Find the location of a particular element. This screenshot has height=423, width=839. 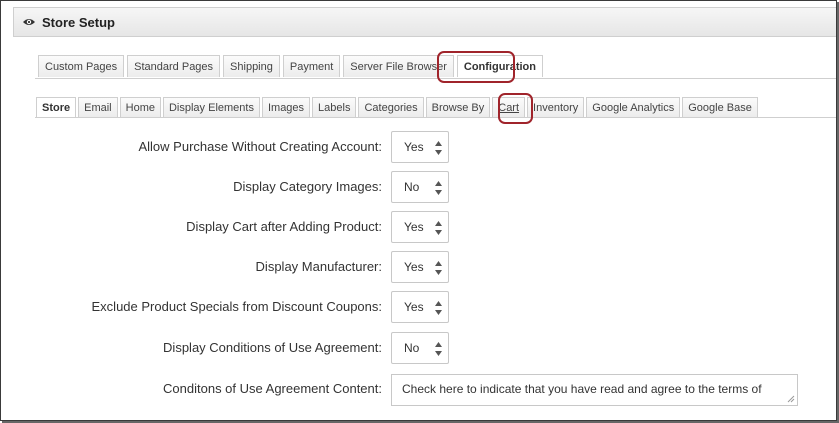

subtab-google-base: Google Base is located at coordinates (720, 107).